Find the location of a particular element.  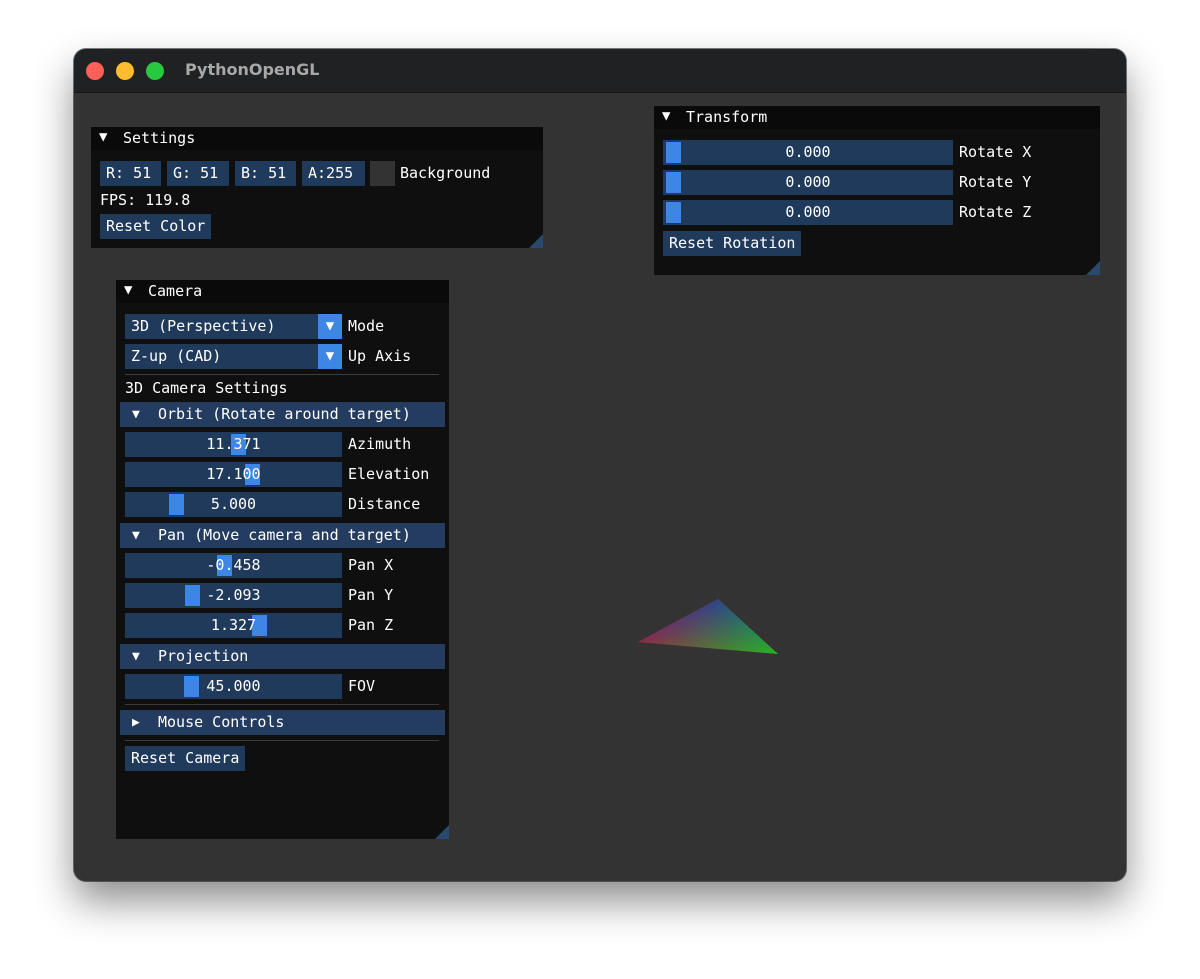

mode-value: 3D (Perspective) is located at coordinates (203, 326).